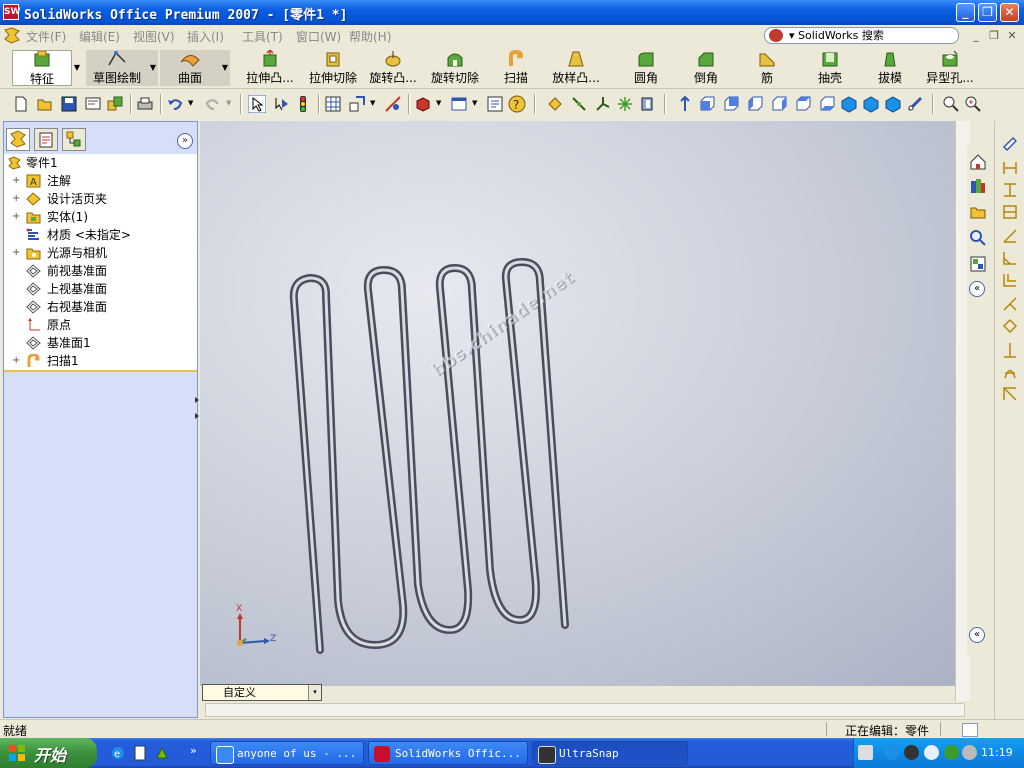  What do you see at coordinates (262, 36) in the screenshot?
I see `menu-tools: 工具(T)` at bounding box center [262, 36].